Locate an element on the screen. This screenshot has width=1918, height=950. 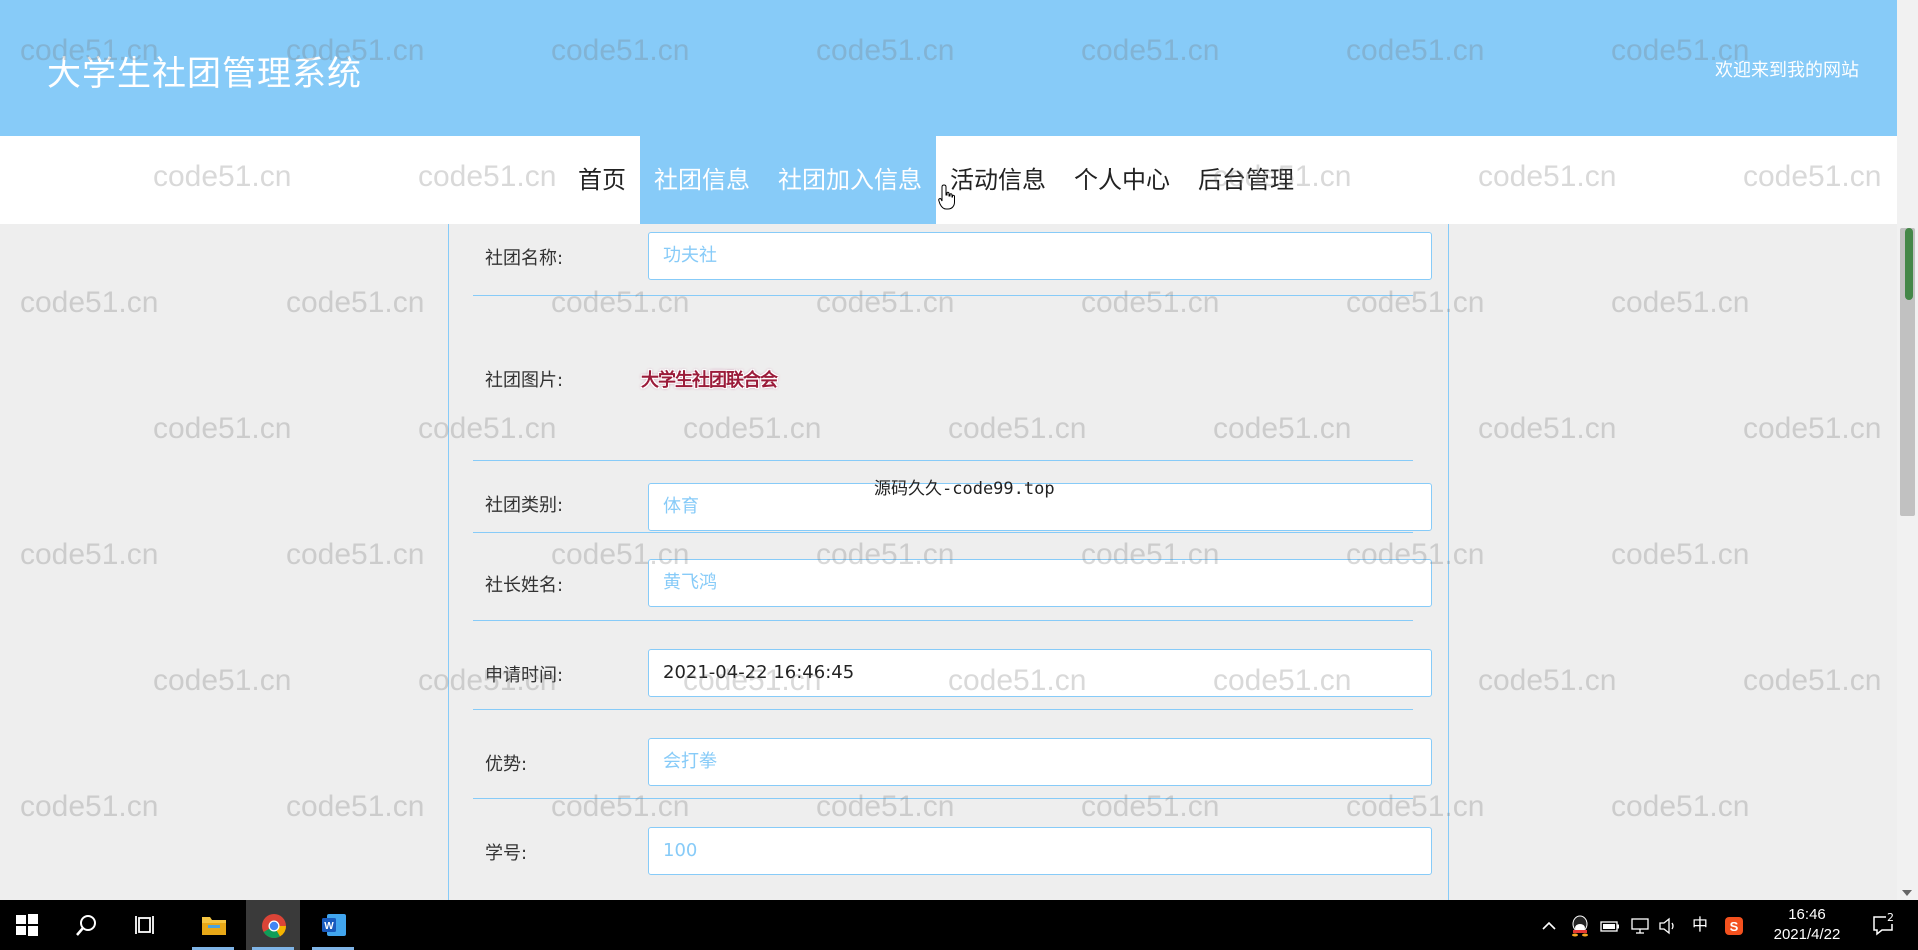
field-label: 学号: is located at coordinates (506, 853).